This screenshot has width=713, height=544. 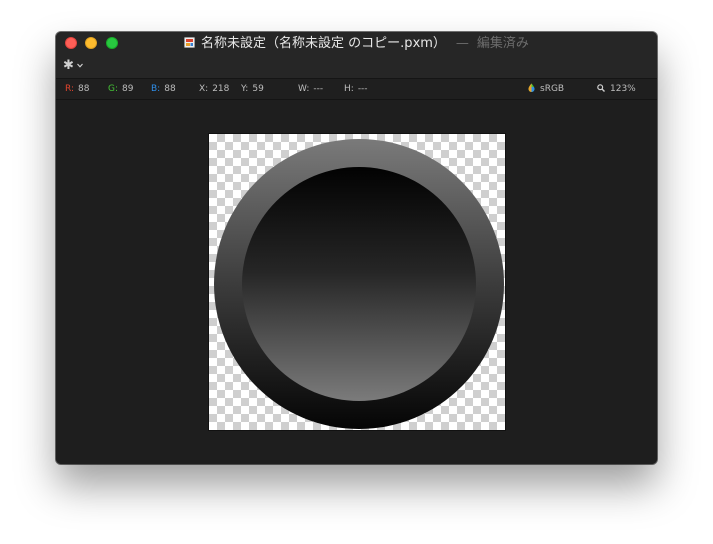 What do you see at coordinates (502, 43) in the screenshot?
I see `edited-status: 編集済み` at bounding box center [502, 43].